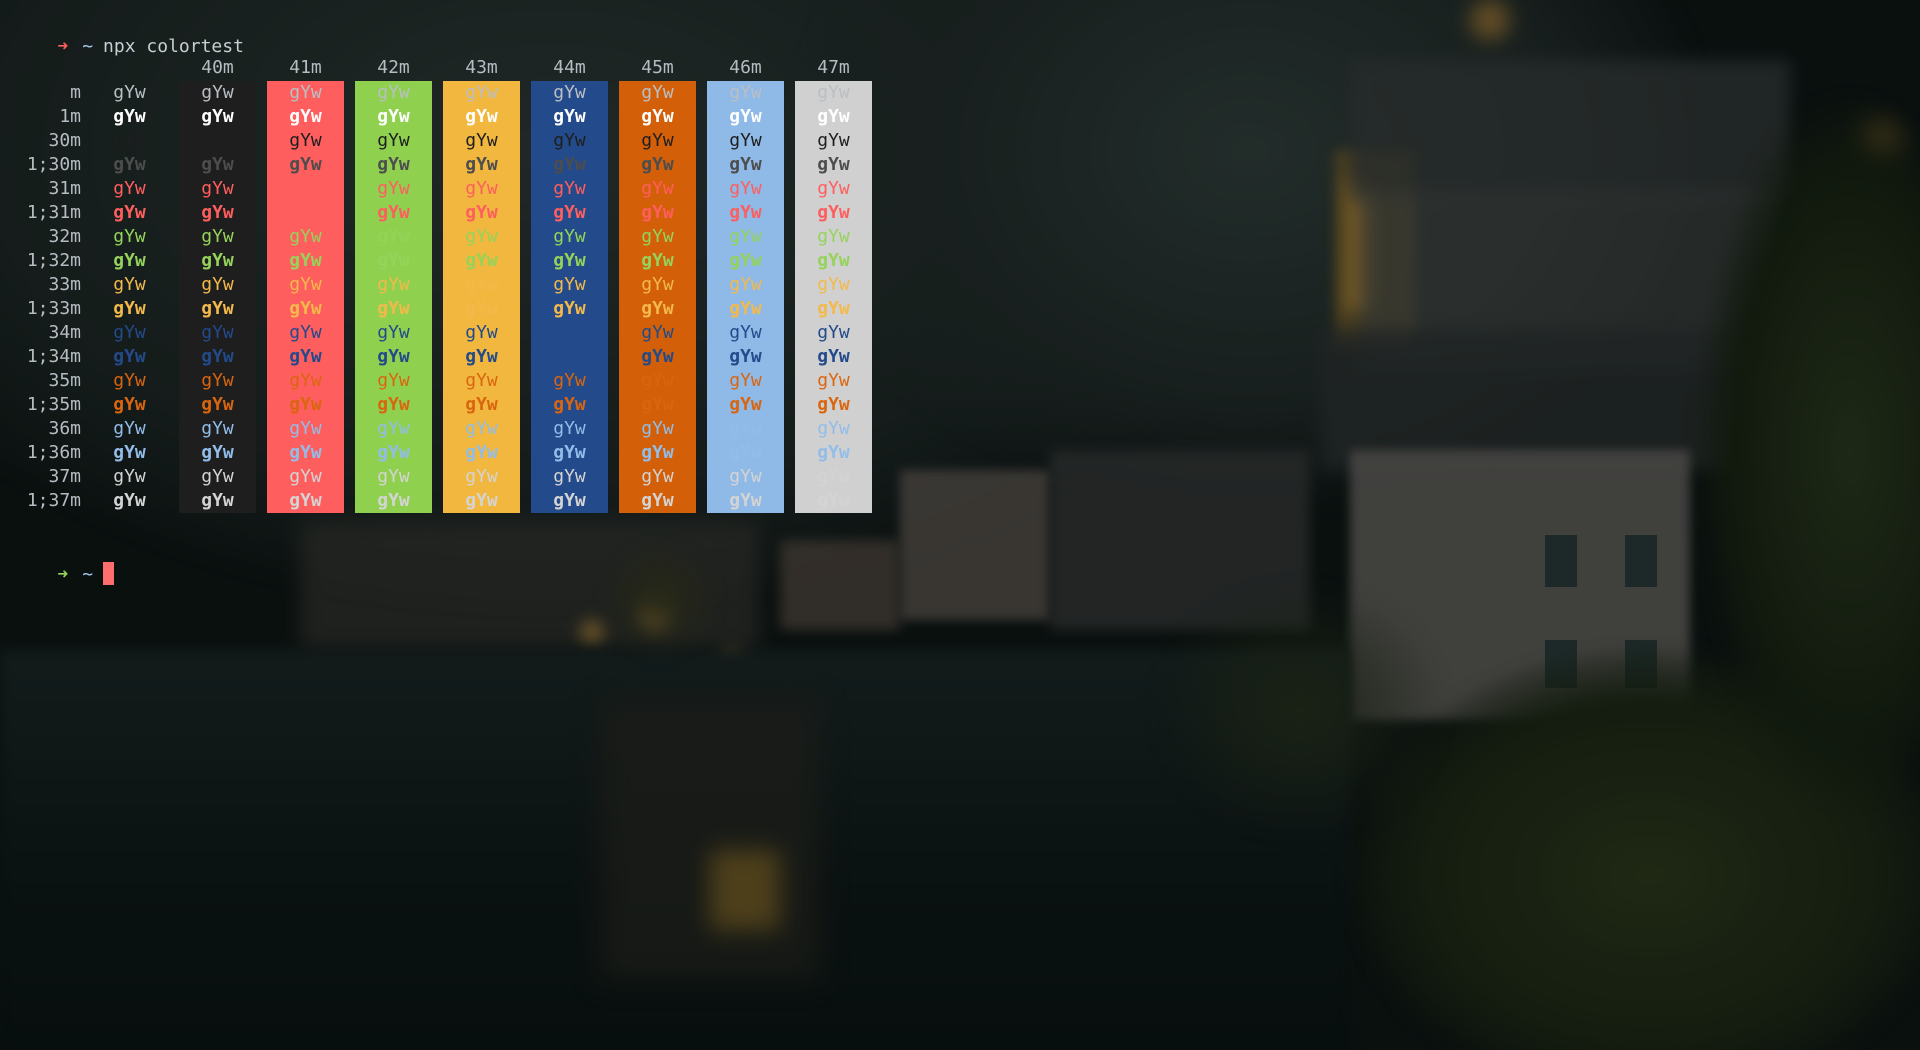 This screenshot has height=1050, width=1920. What do you see at coordinates (657, 67) in the screenshot?
I see `column-header: 45m` at bounding box center [657, 67].